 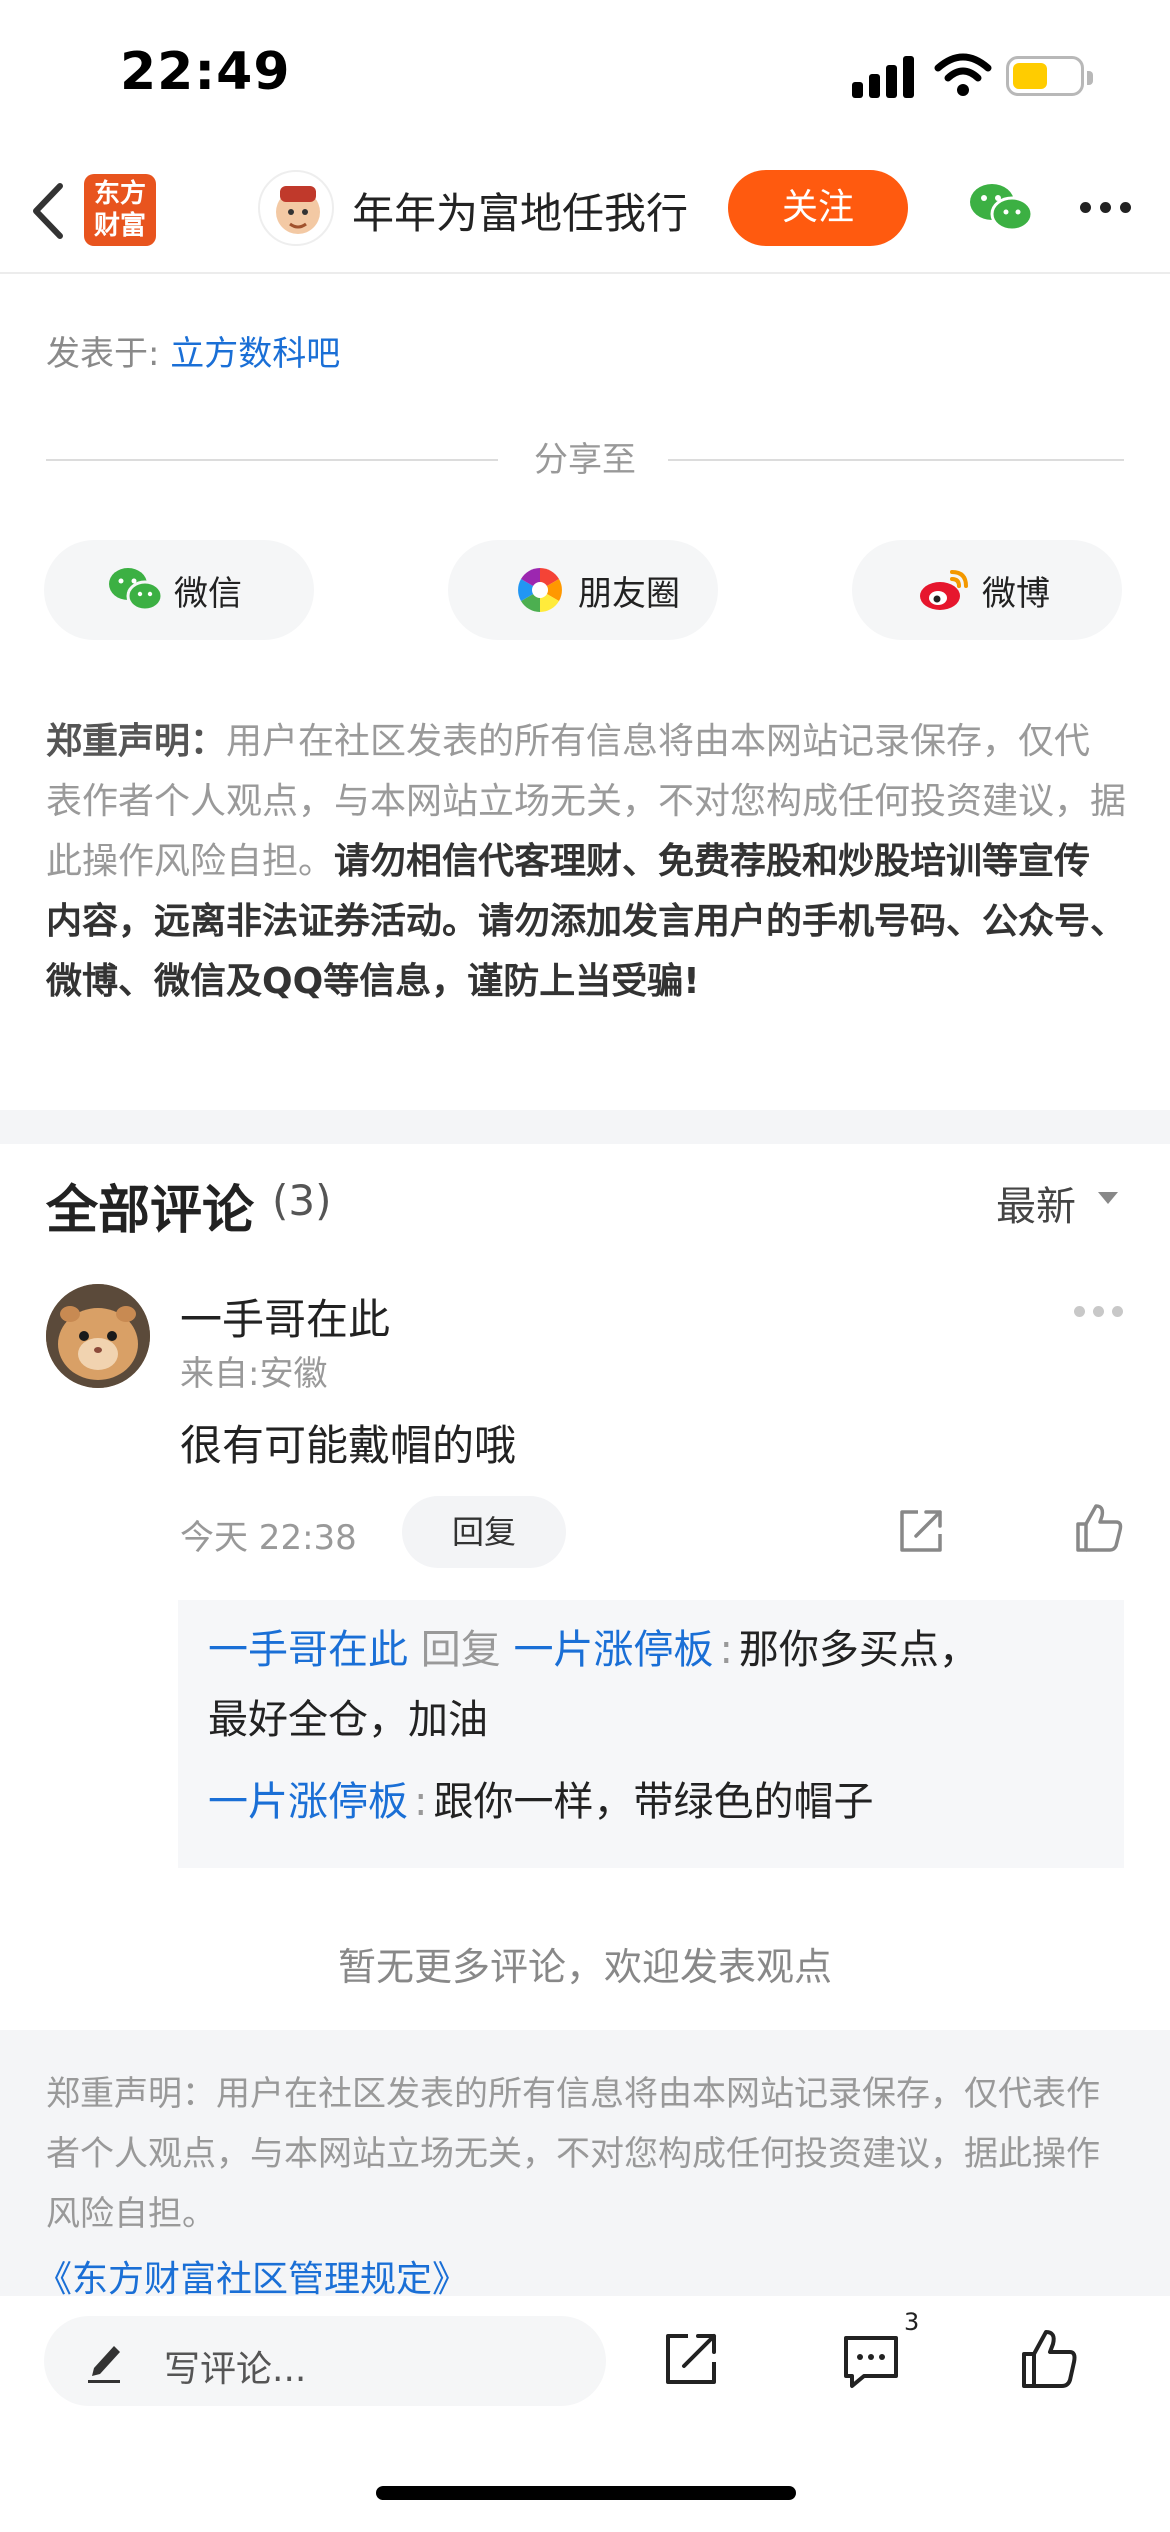 What do you see at coordinates (1108, 1198) in the screenshot?
I see `caret-down-icon` at bounding box center [1108, 1198].